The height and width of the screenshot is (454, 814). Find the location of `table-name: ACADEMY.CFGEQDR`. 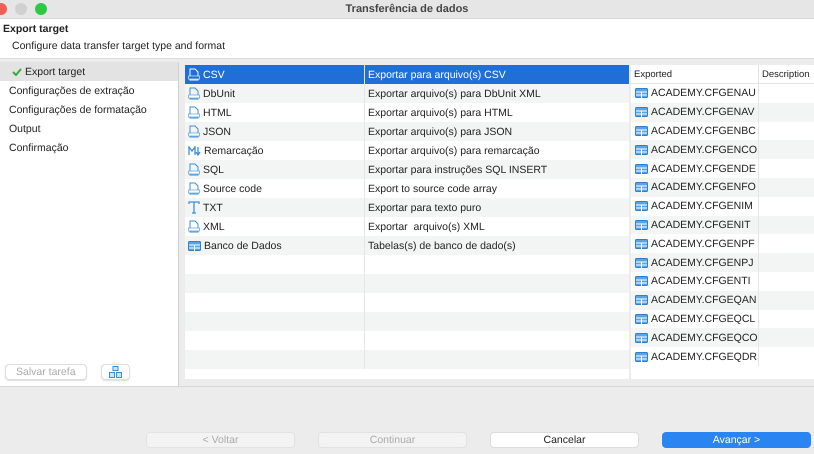

table-name: ACADEMY.CFGEQDR is located at coordinates (704, 356).